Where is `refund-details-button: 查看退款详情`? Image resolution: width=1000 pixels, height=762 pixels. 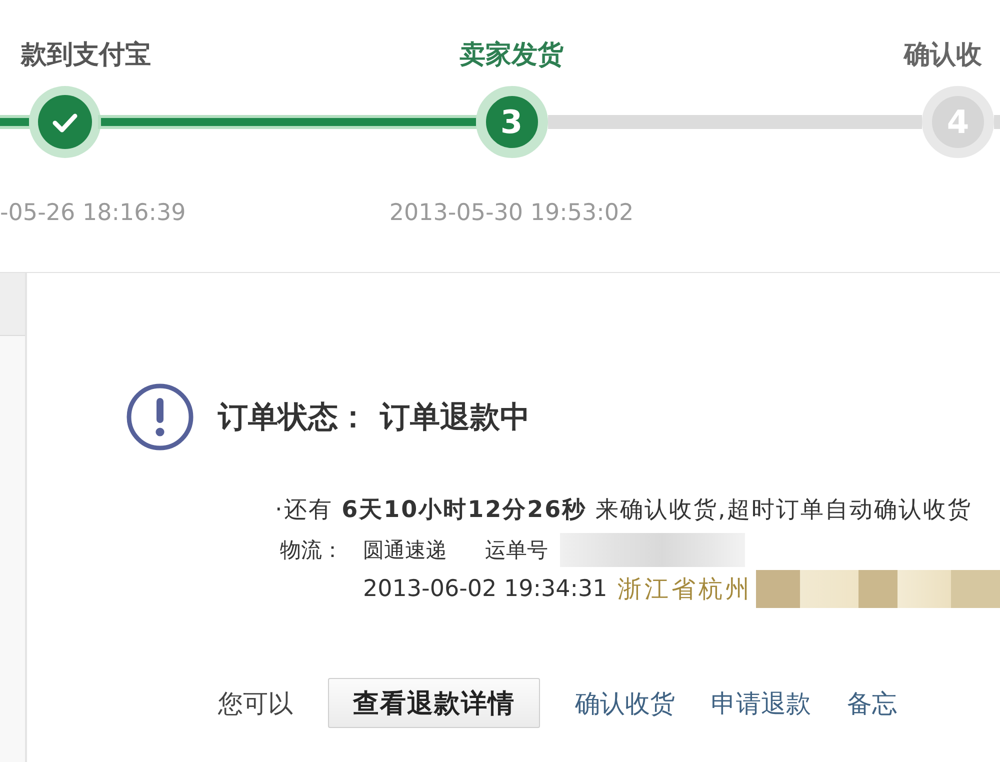 refund-details-button: 查看退款详情 is located at coordinates (434, 703).